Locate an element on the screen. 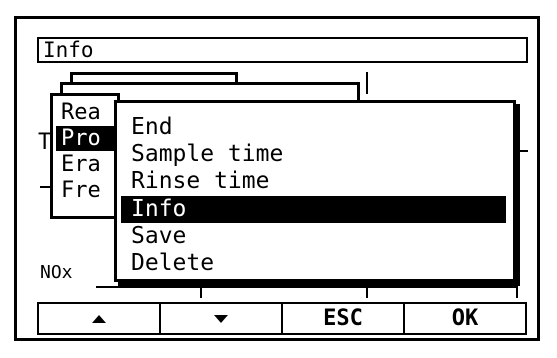  window-title: Info is located at coordinates (282, 50).